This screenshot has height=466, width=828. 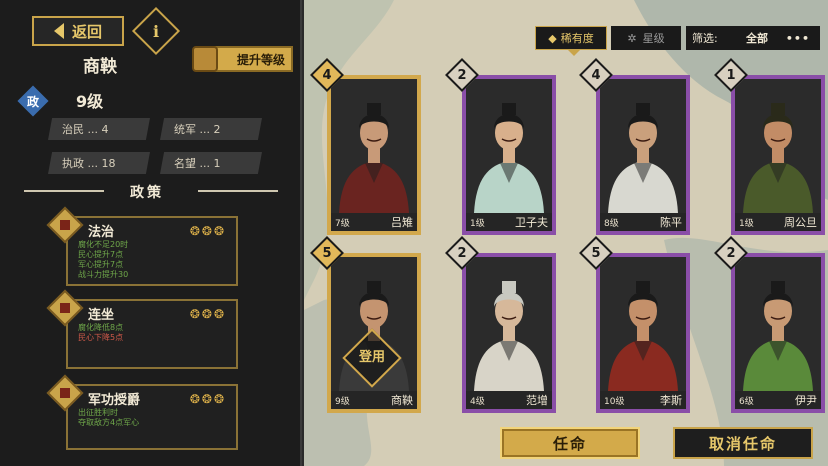 I want to click on card-name: 卫子夫, so click(x=531, y=222).